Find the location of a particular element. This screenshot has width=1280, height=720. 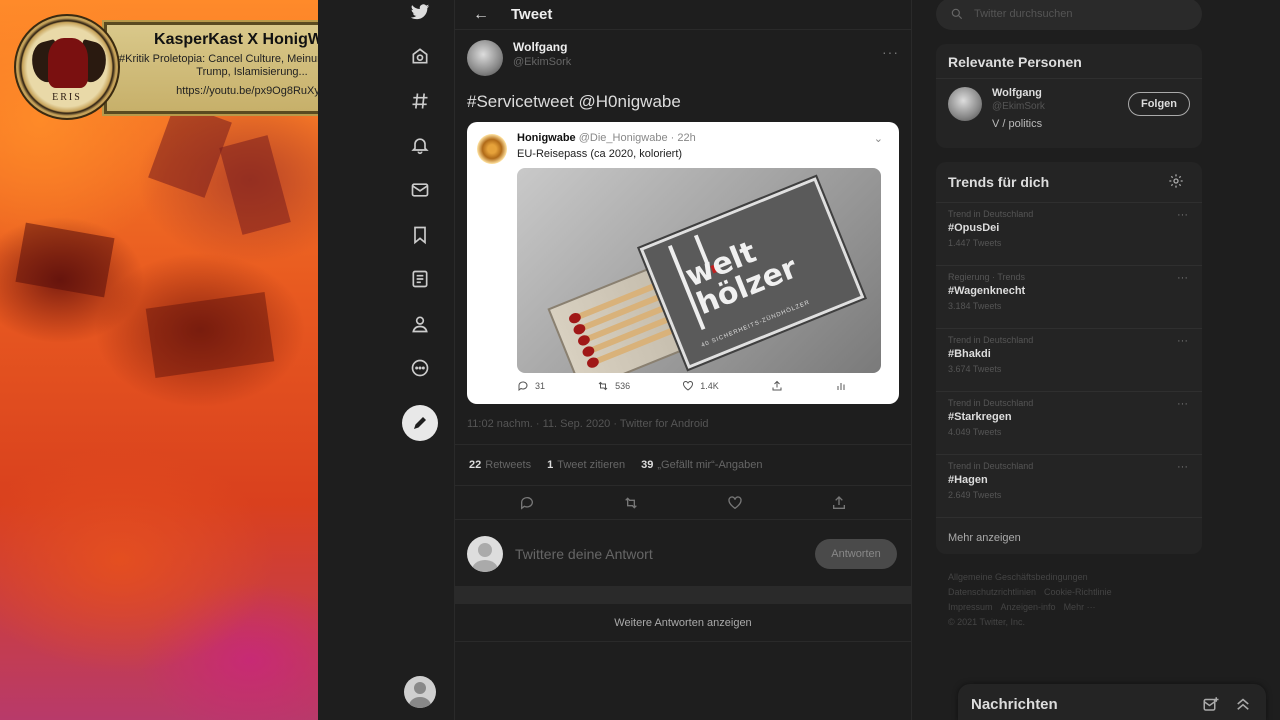

trend-tag: #Hagen is located at coordinates (968, 480).